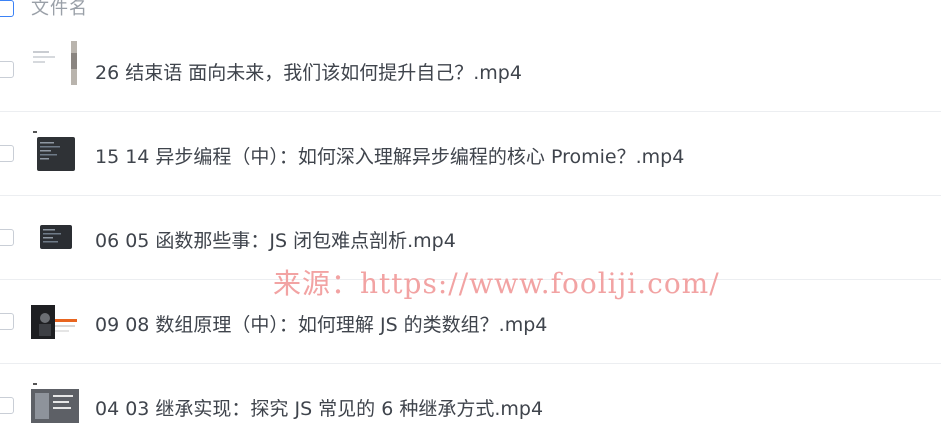 The image size is (941, 448). What do you see at coordinates (496, 283) in the screenshot?
I see `watermark-text: 来源：https://www.fooliji.com/` at bounding box center [496, 283].